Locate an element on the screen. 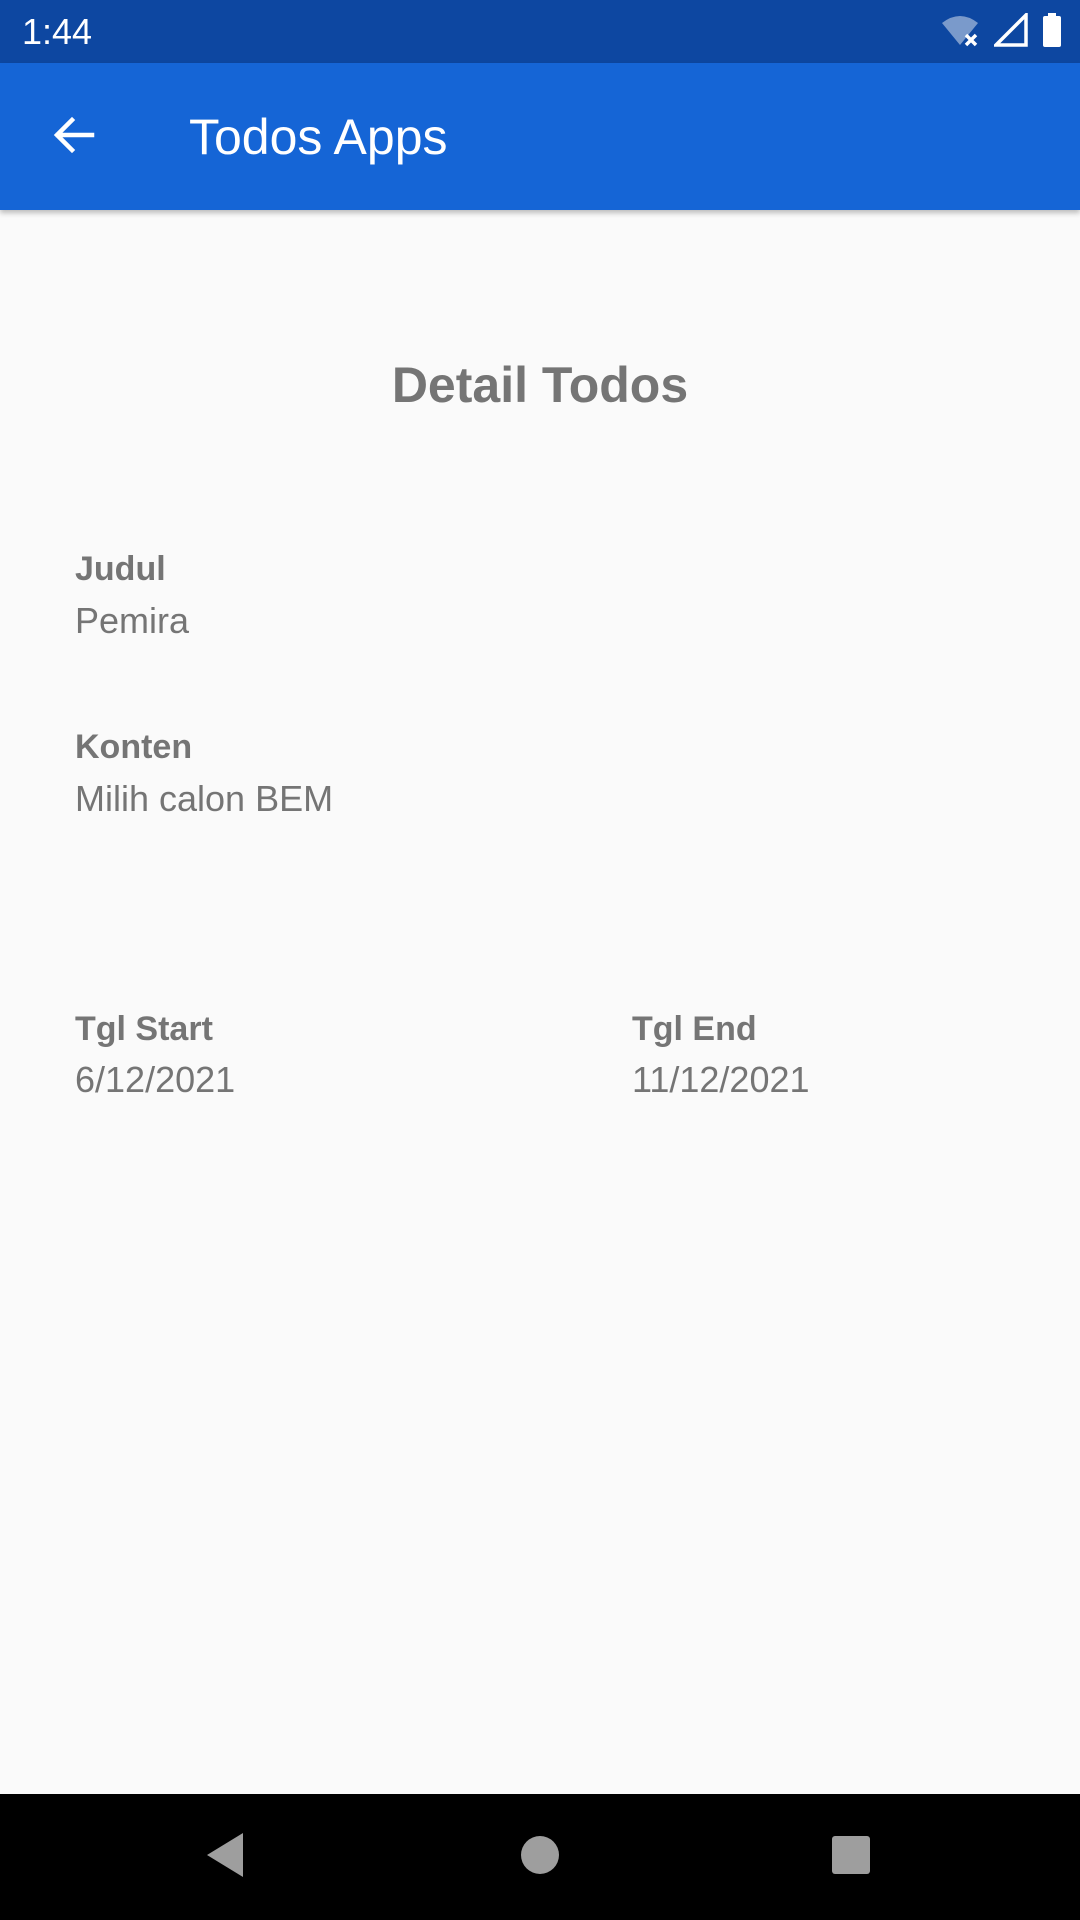 Image resolution: width=1080 pixels, height=1920 pixels. tgl-end-value: 11/12/2021 is located at coordinates (721, 1079).